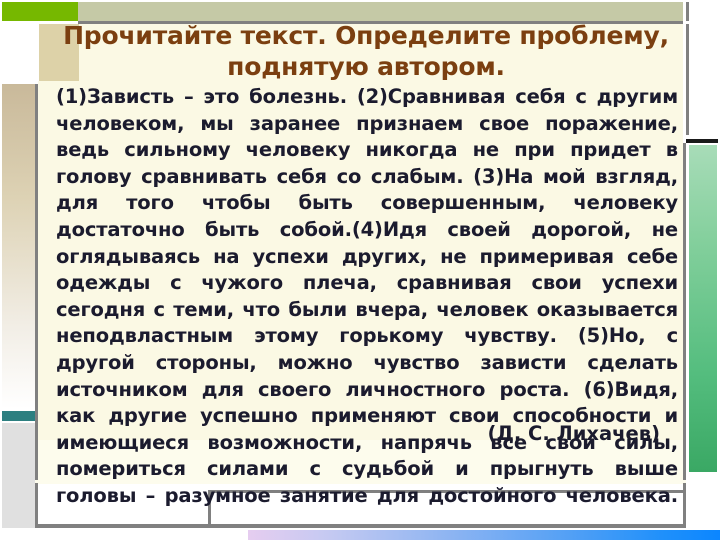 The image size is (720, 540). Describe the element at coordinates (40, 11) in the screenshot. I see `green-tab-decoration` at that location.